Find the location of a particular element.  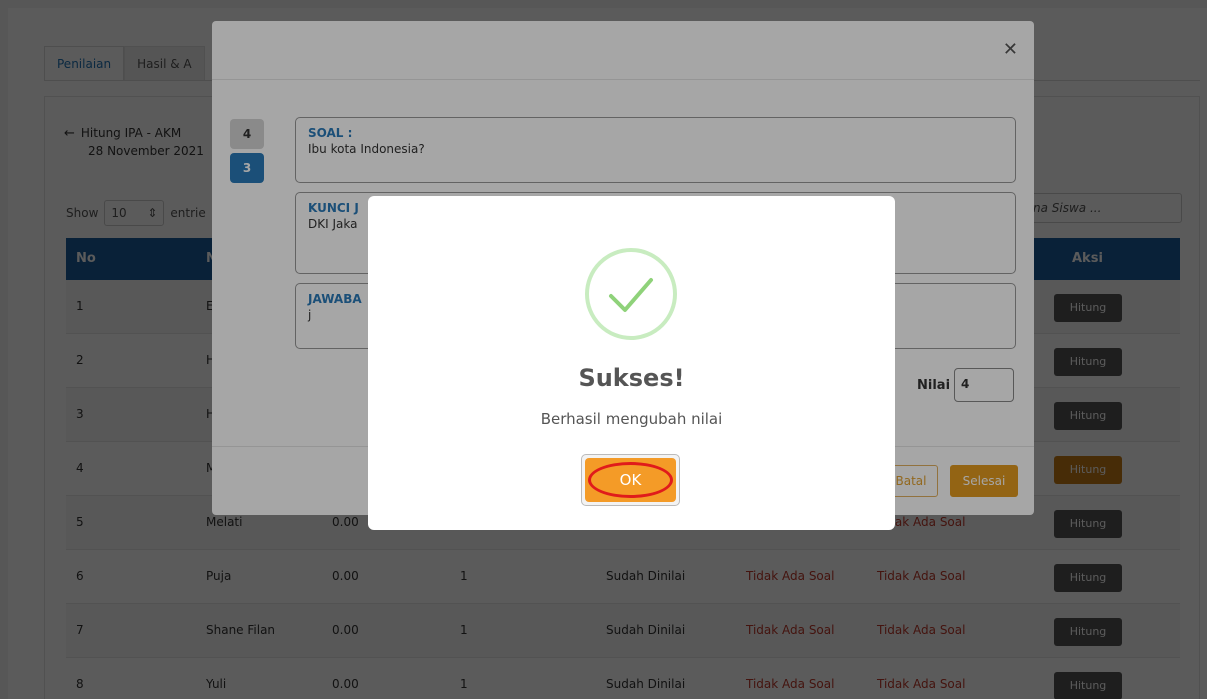

ok-button: OK is located at coordinates (630, 480).